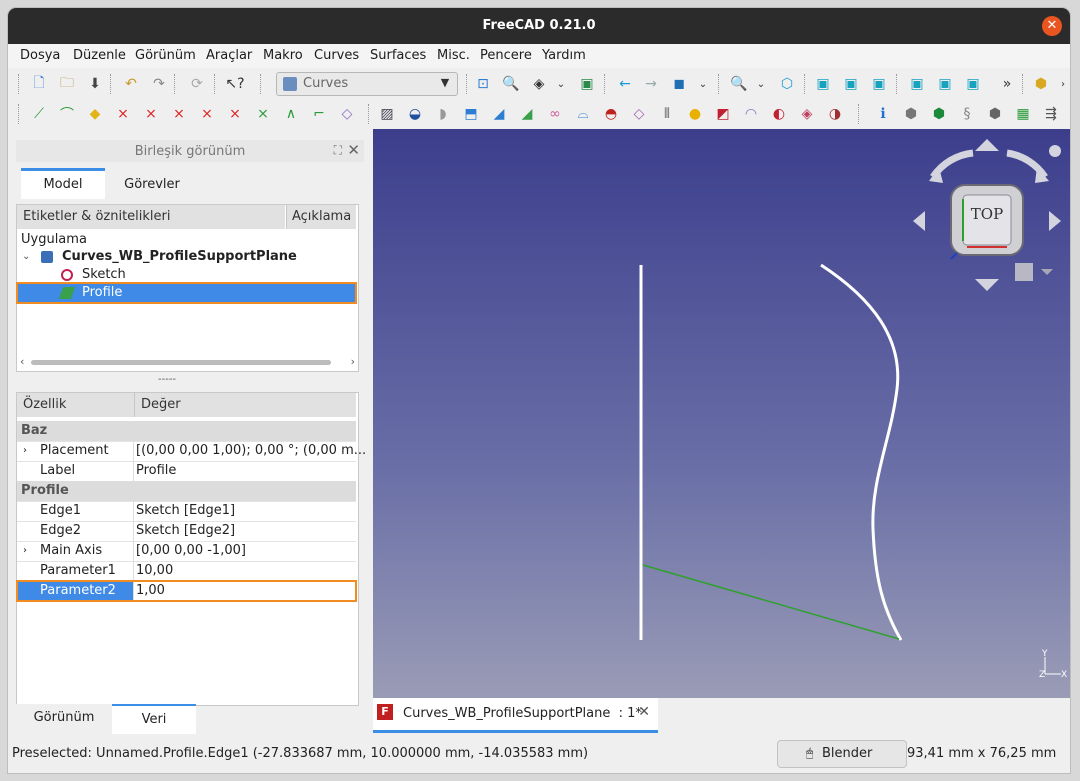 The height and width of the screenshot is (781, 1080). I want to click on fit-selection-icon: 🔍, so click(511, 84).